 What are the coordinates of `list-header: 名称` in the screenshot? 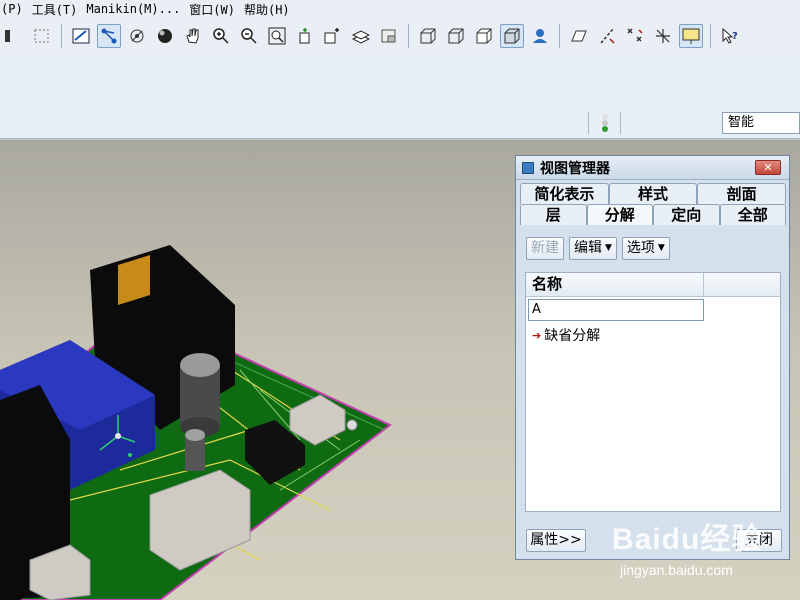 It's located at (653, 285).